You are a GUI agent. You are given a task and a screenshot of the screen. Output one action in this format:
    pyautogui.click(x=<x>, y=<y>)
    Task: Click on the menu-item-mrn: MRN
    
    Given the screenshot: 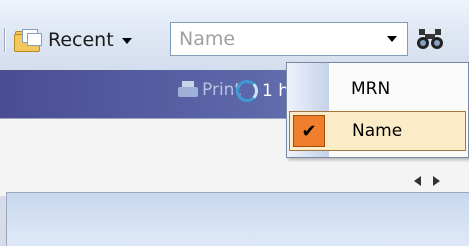 What is the action you would take?
    pyautogui.click(x=377, y=89)
    